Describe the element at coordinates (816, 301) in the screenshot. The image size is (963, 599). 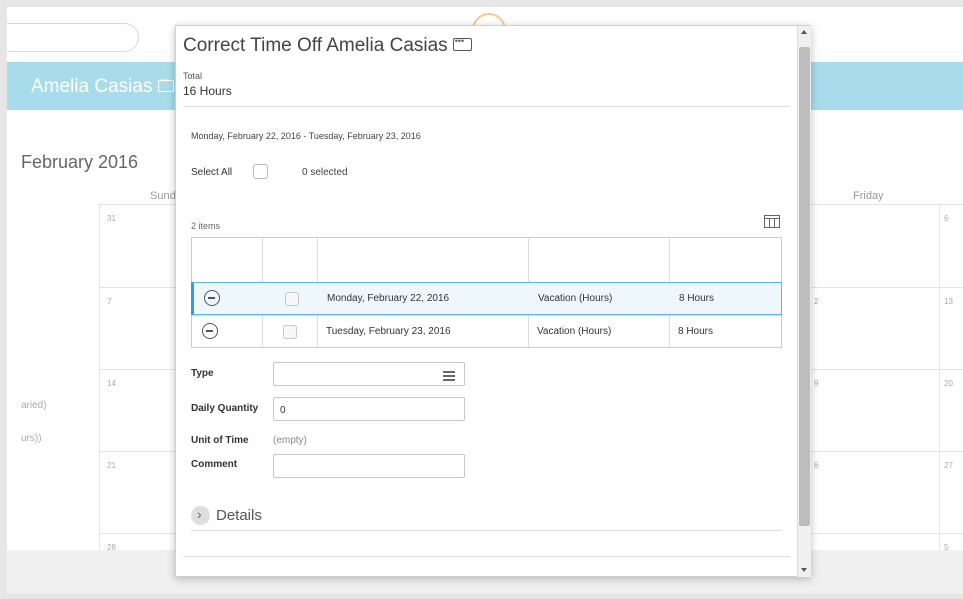
I see `calendar-day-number: 2` at that location.